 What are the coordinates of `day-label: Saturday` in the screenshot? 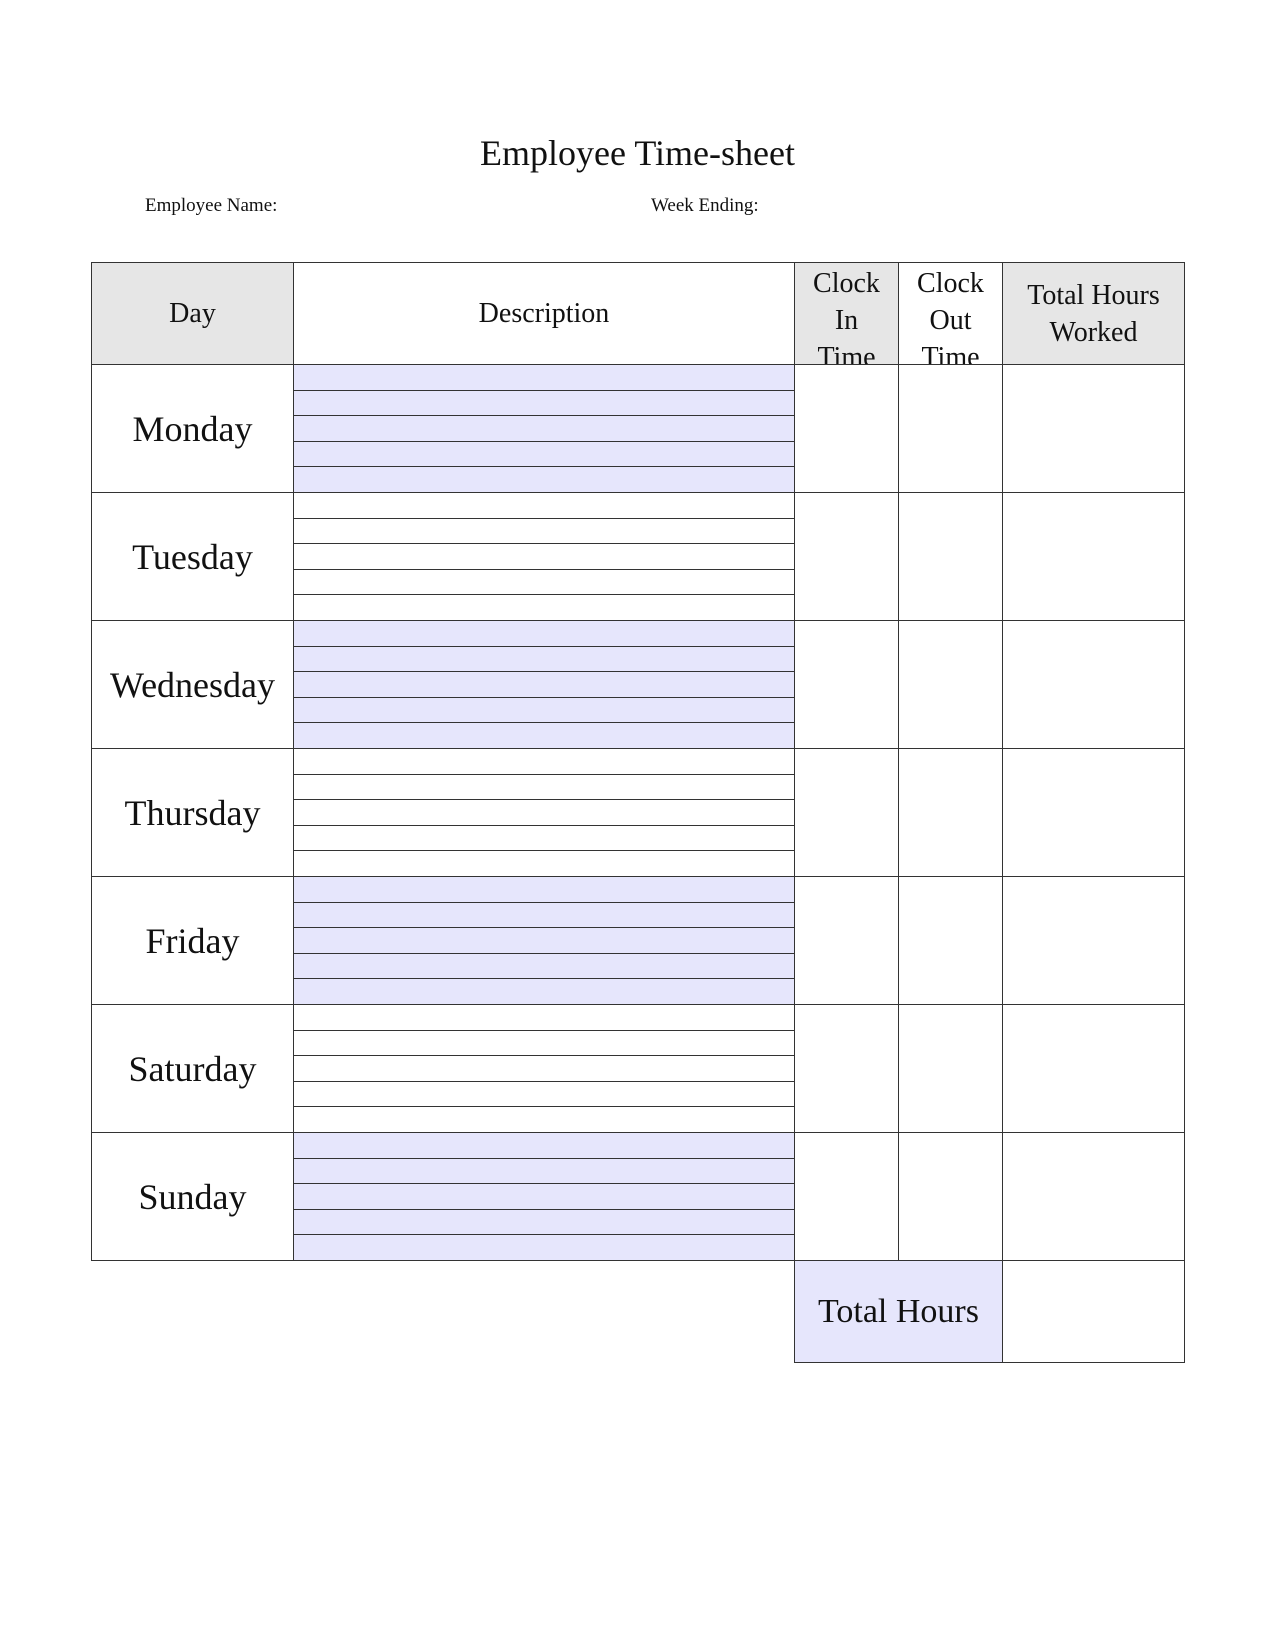 It's located at (192, 1068).